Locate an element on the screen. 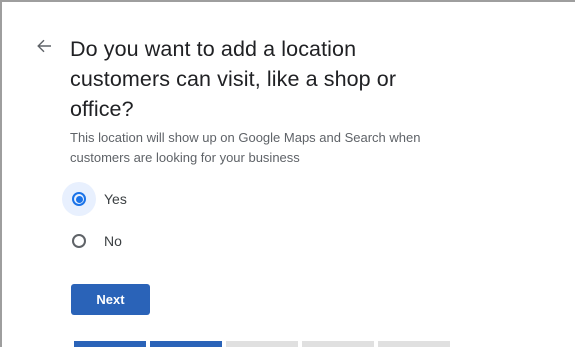 The height and width of the screenshot is (347, 575). radio-button-yes is located at coordinates (79, 199).